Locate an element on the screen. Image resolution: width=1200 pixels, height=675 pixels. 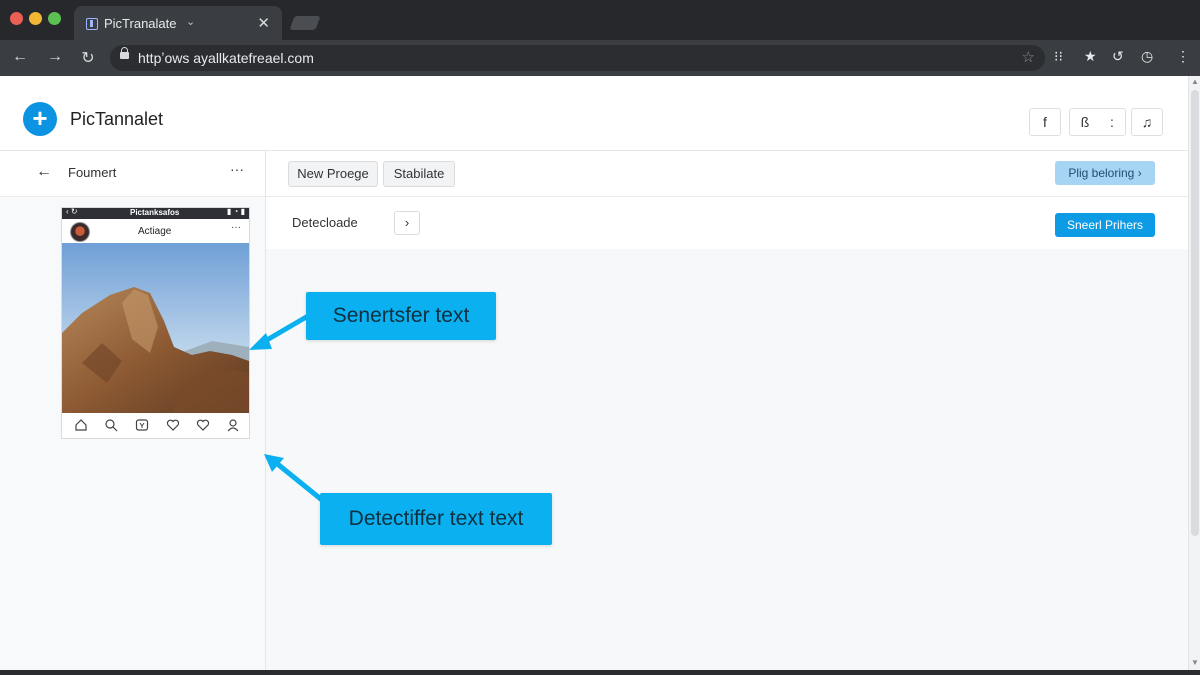
scroll-thumb is located at coordinates (1195, 313).